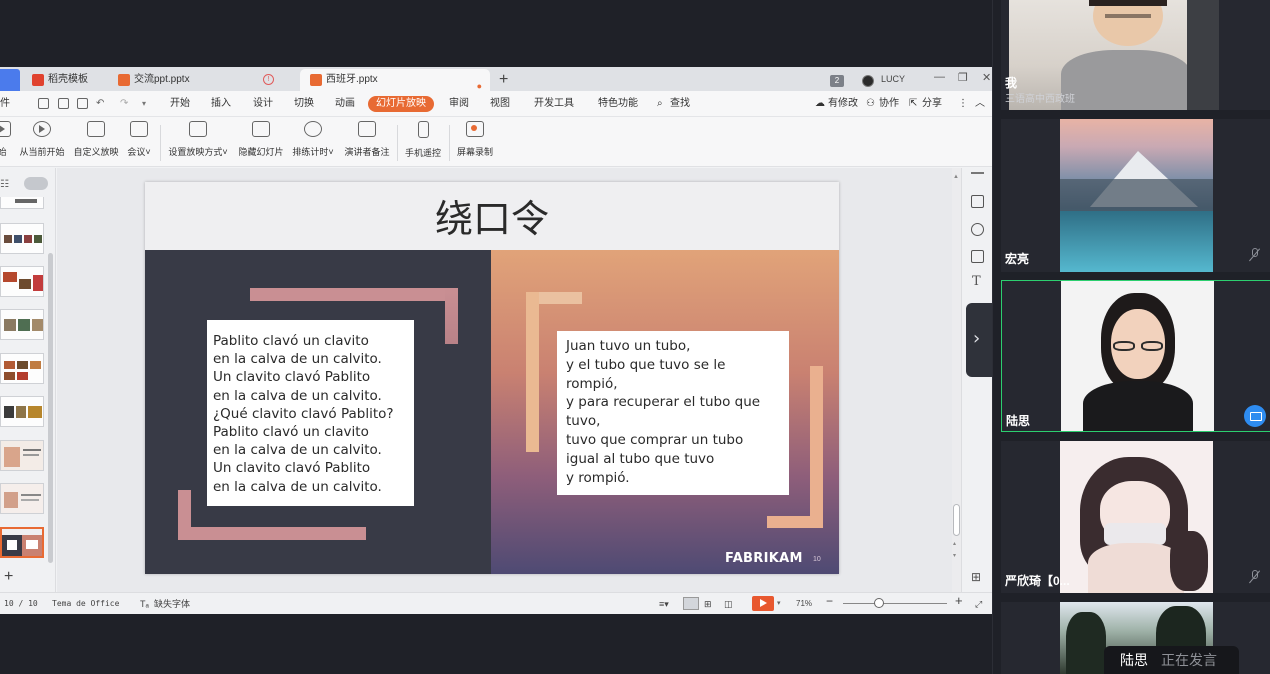  What do you see at coordinates (423, 140) in the screenshot?
I see `phone-remote-button: 手机遥控` at bounding box center [423, 140].